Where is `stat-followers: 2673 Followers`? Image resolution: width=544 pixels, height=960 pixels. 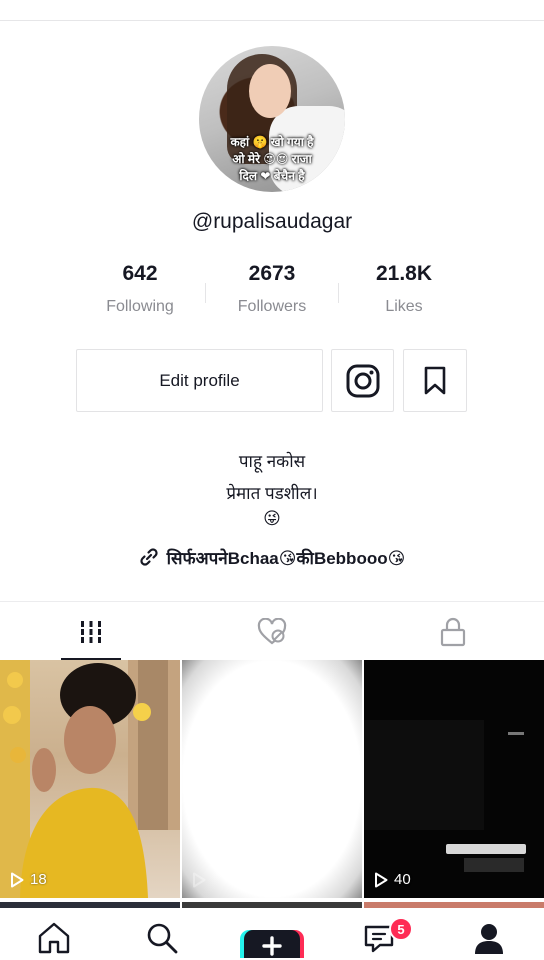
stat-followers: 2673 Followers is located at coordinates (272, 289).